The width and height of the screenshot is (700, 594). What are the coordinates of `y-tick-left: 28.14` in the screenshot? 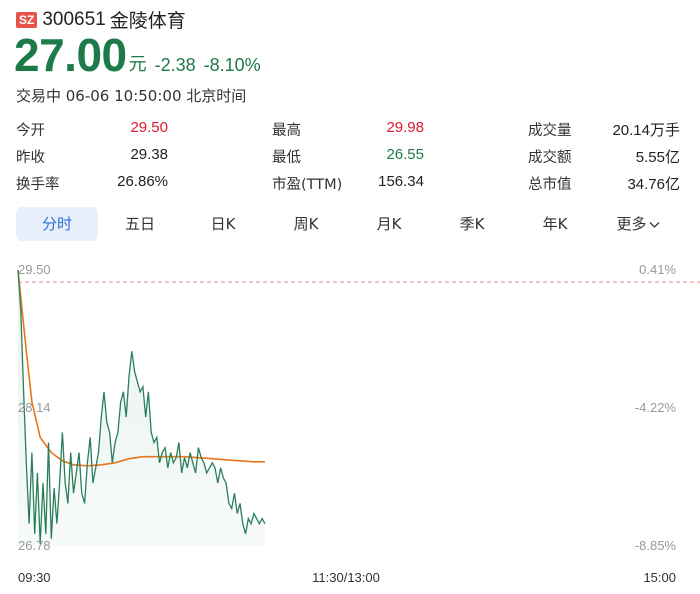 It's located at (34, 407).